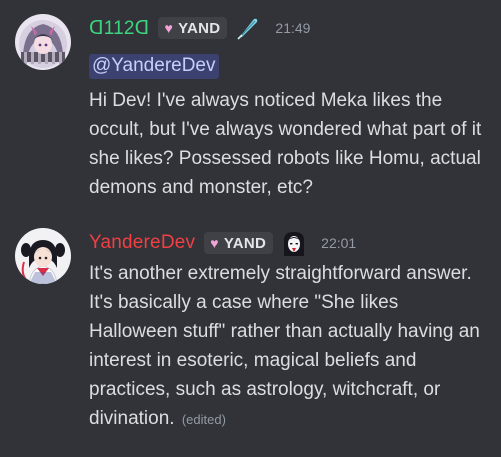 The image size is (501, 457). Describe the element at coordinates (119, 28) in the screenshot. I see `username: ᗡ112ᗡ` at that location.